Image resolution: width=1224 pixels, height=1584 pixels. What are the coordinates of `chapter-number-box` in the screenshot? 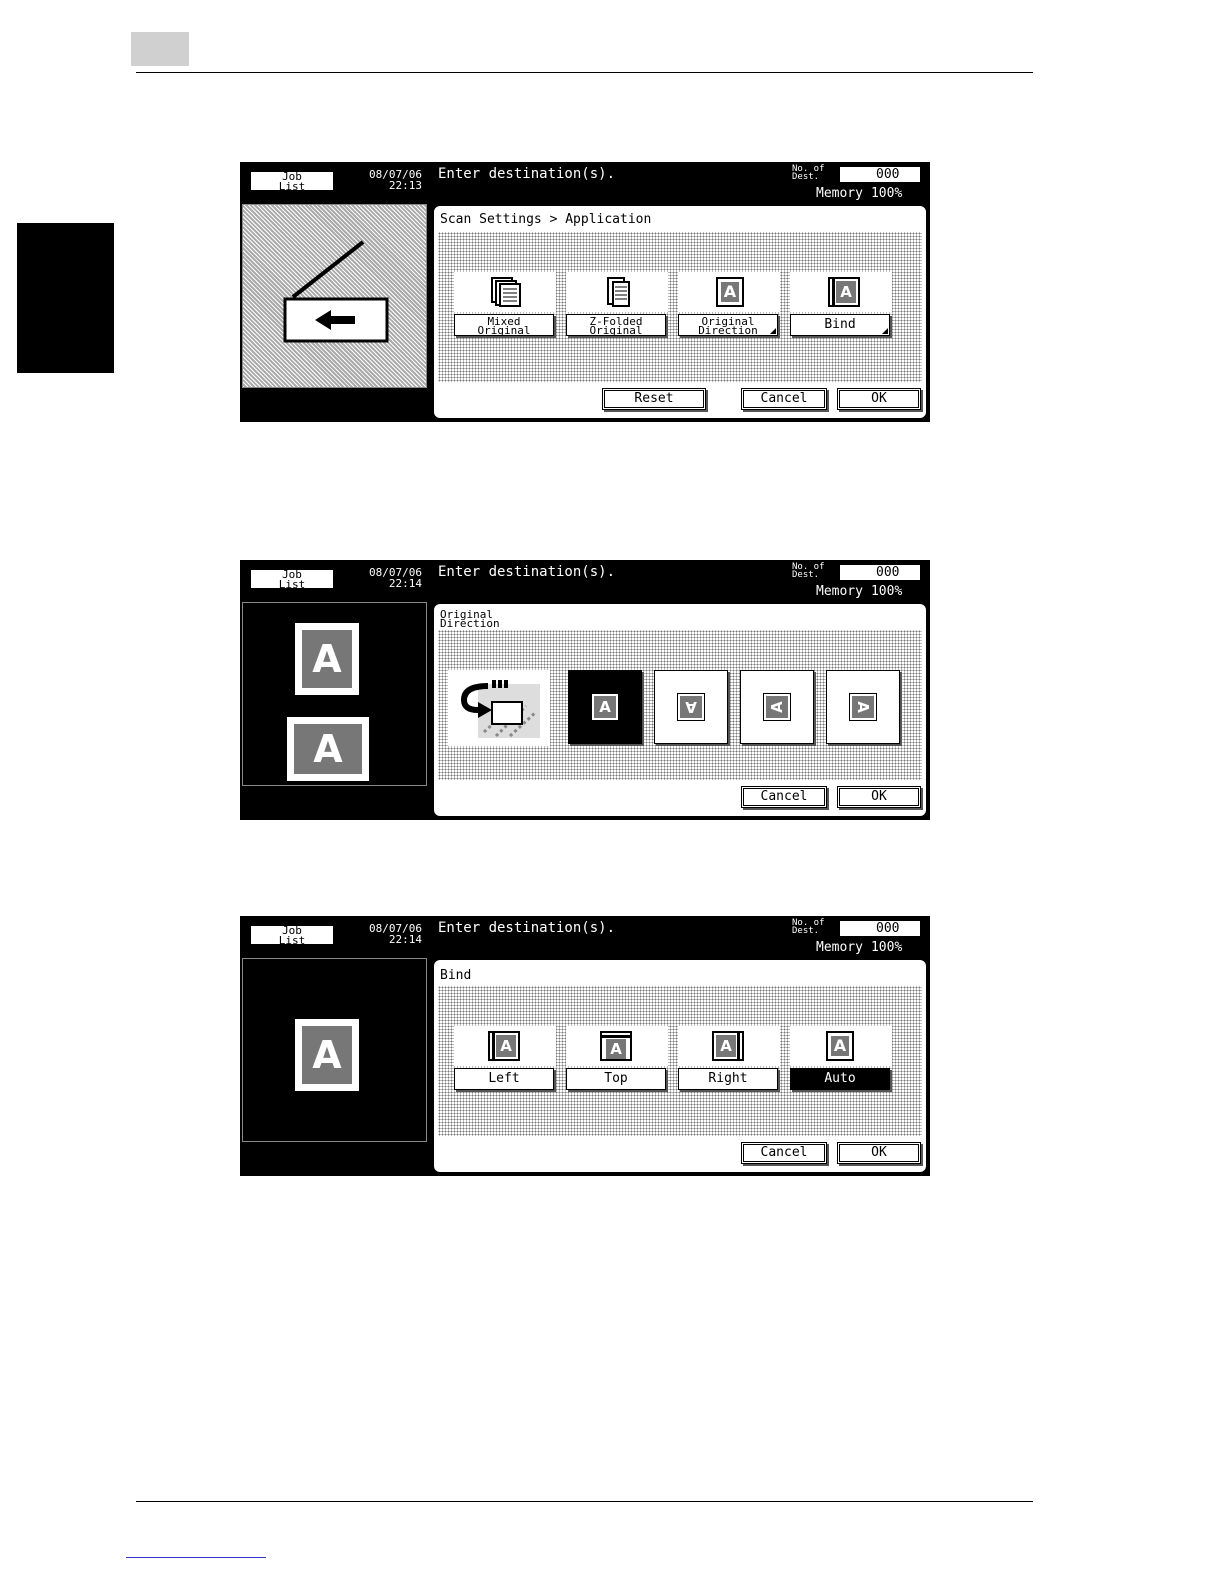 It's located at (160, 49).